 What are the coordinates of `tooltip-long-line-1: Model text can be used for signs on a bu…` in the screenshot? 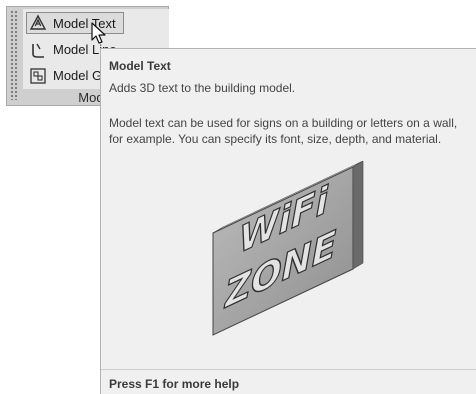 It's located at (283, 123).